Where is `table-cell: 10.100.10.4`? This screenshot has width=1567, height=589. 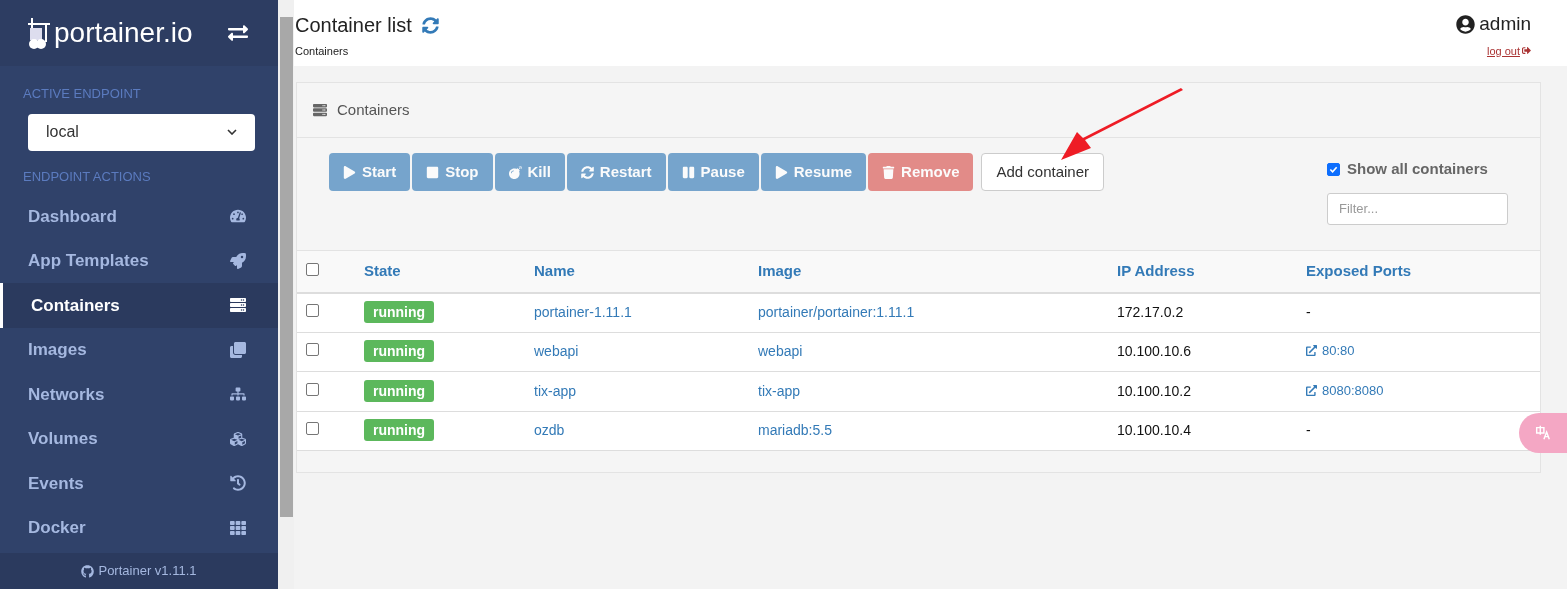 table-cell: 10.100.10.4 is located at coordinates (1154, 430).